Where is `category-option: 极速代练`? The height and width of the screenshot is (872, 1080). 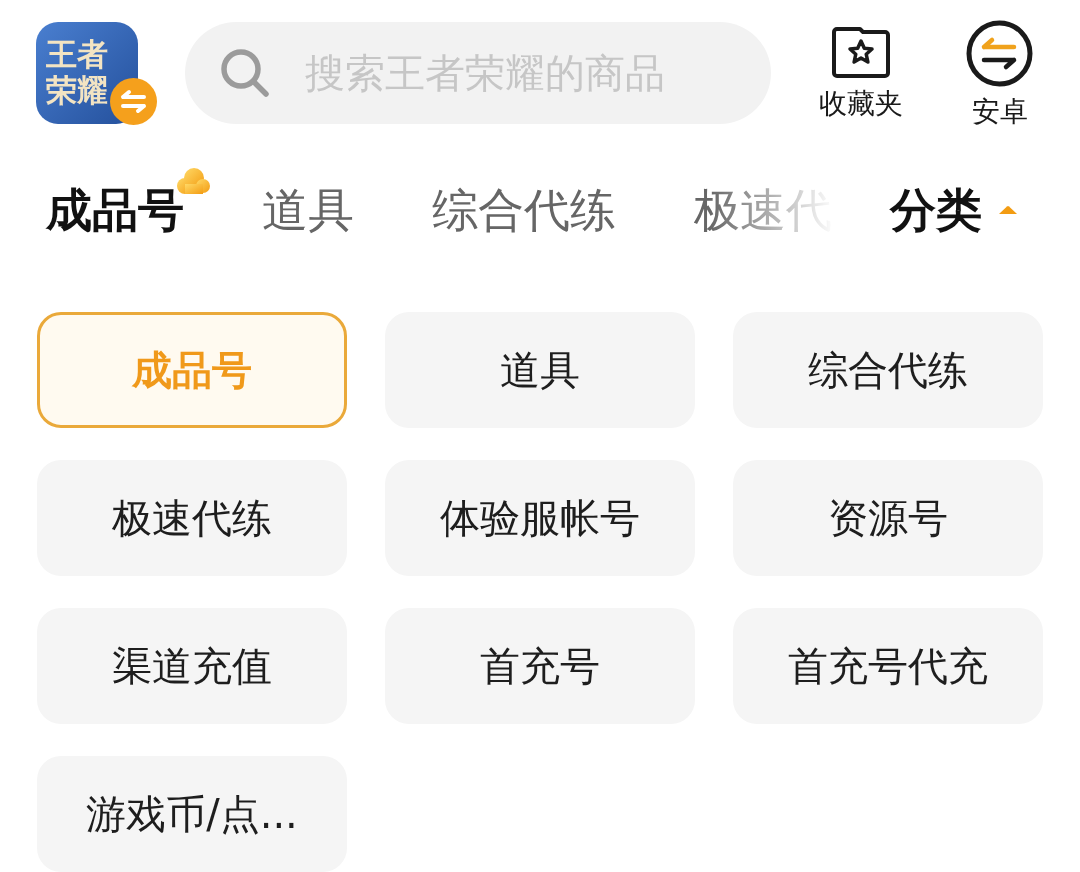 category-option: 极速代练 is located at coordinates (192, 518).